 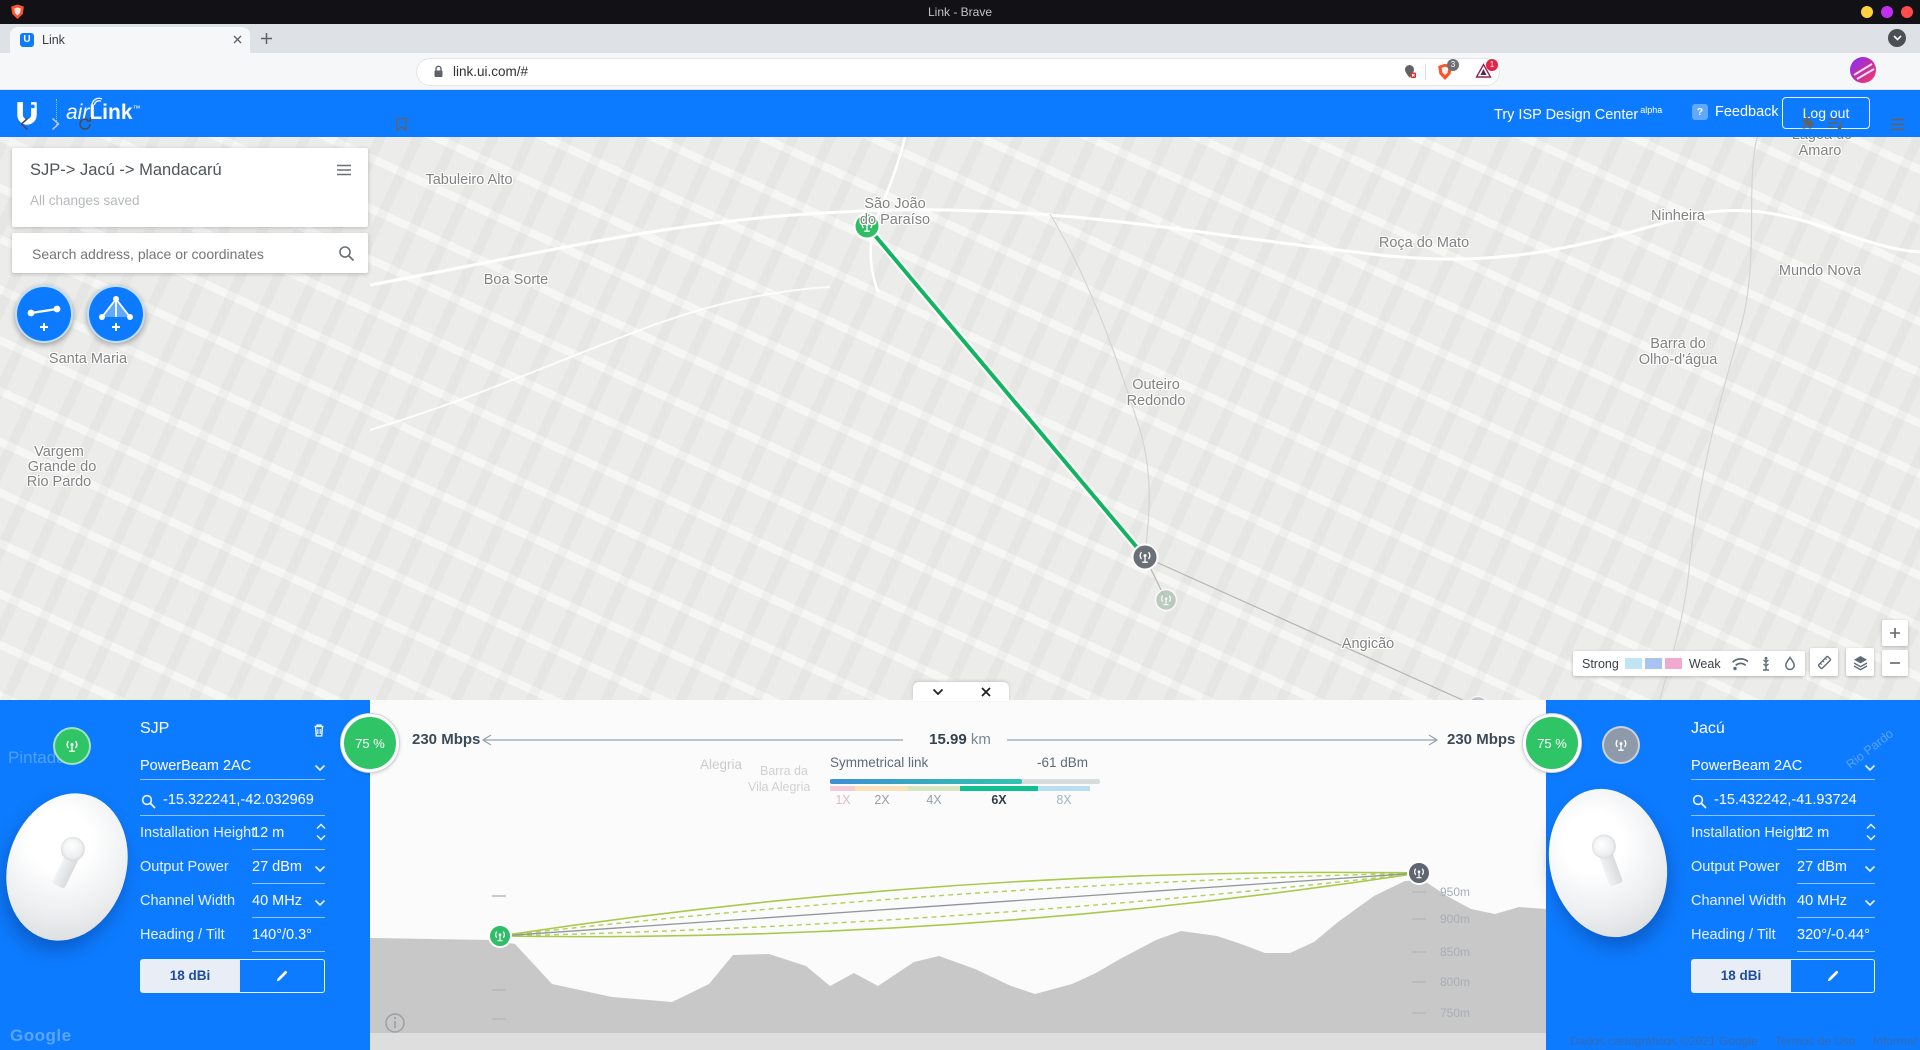 What do you see at coordinates (1907, 12) in the screenshot?
I see `window-close-button` at bounding box center [1907, 12].